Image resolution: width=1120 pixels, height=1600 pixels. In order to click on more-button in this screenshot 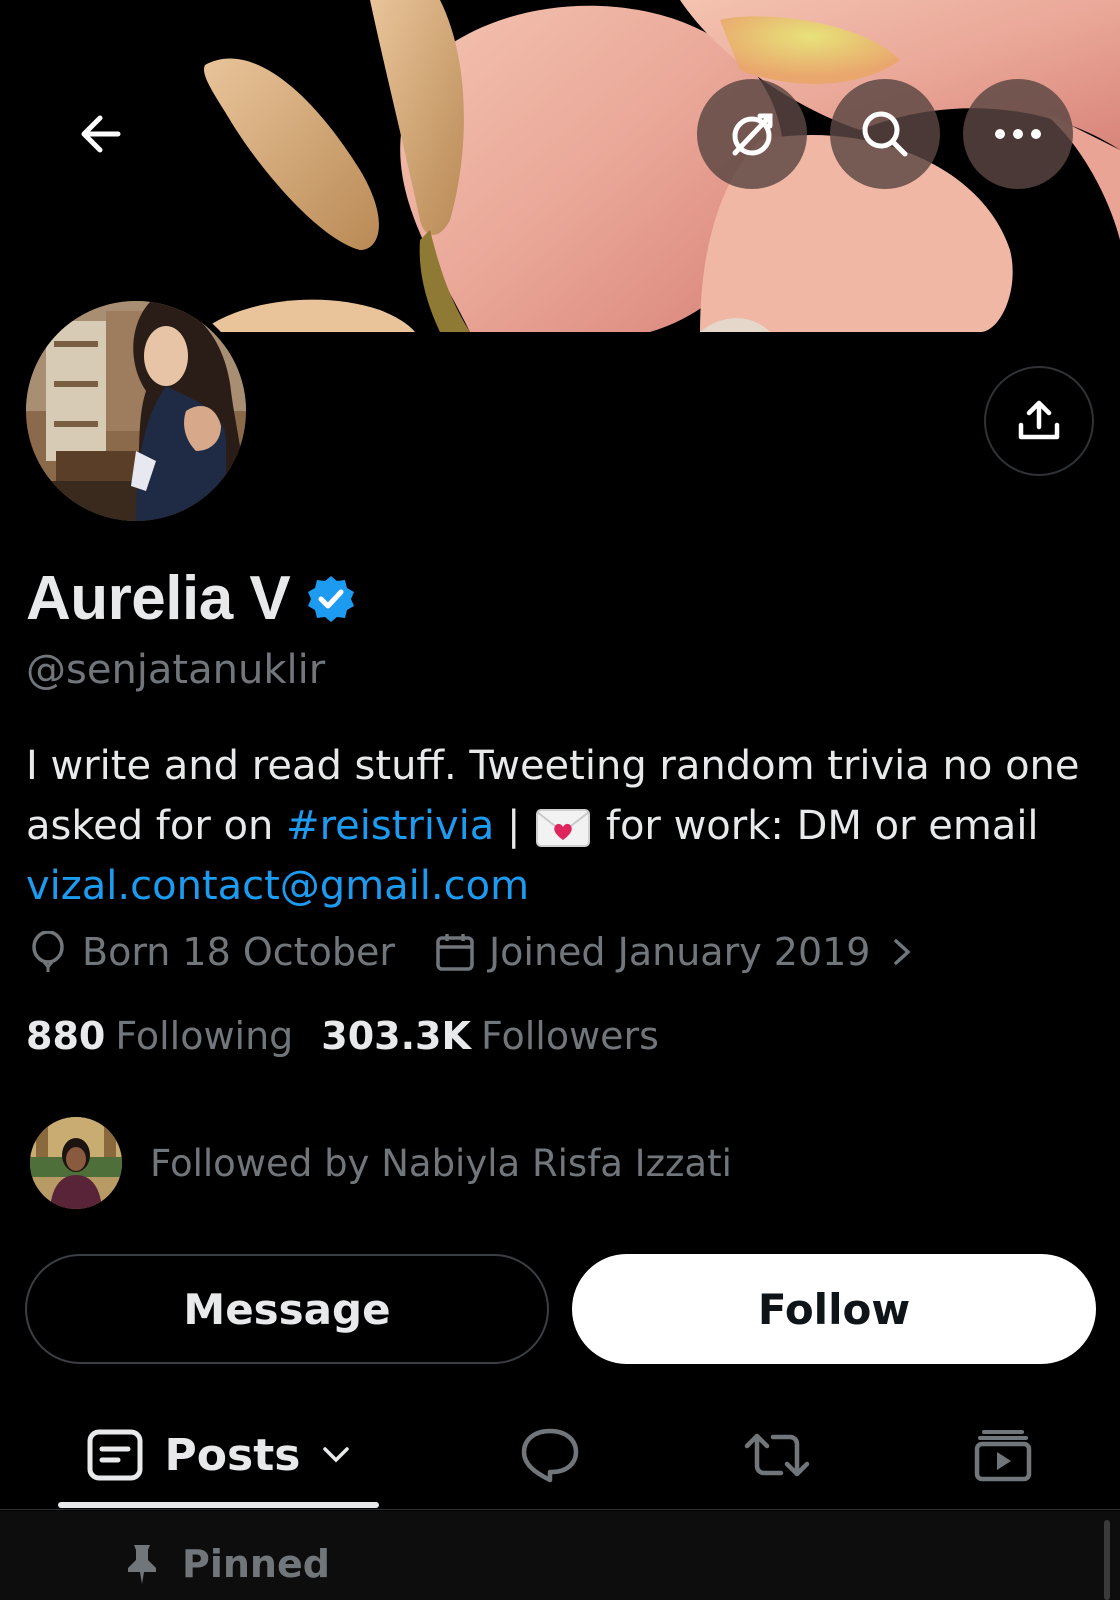, I will do `click(1018, 134)`.